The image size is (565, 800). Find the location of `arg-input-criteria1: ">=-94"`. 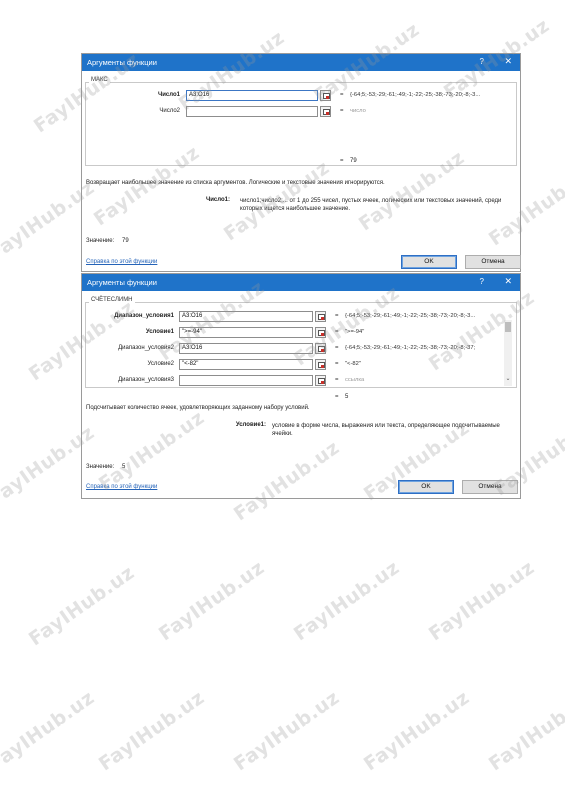

arg-input-criteria1: ">=-94" is located at coordinates (246, 332).